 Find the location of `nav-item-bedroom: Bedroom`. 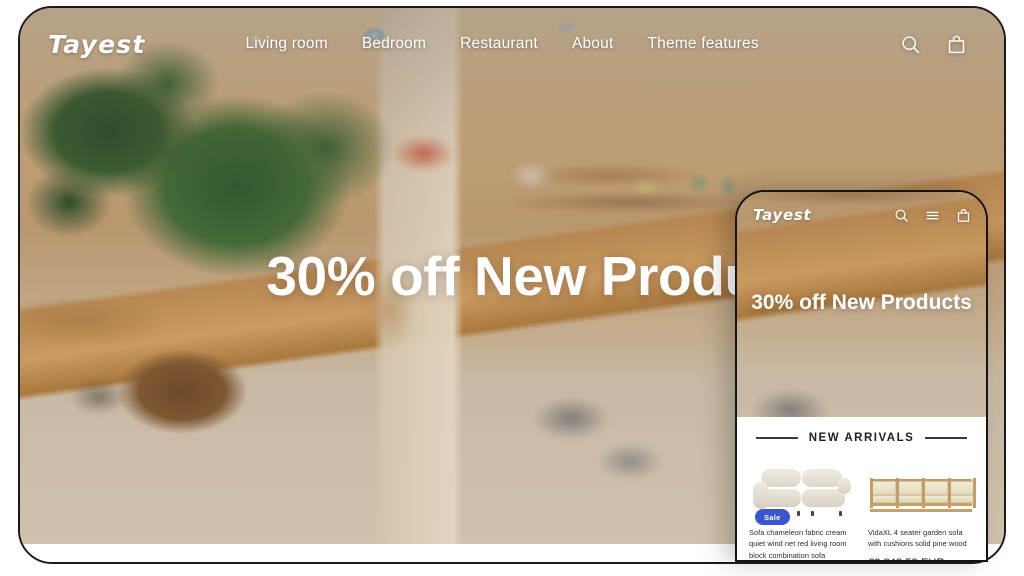

nav-item-bedroom: Bedroom is located at coordinates (394, 44).